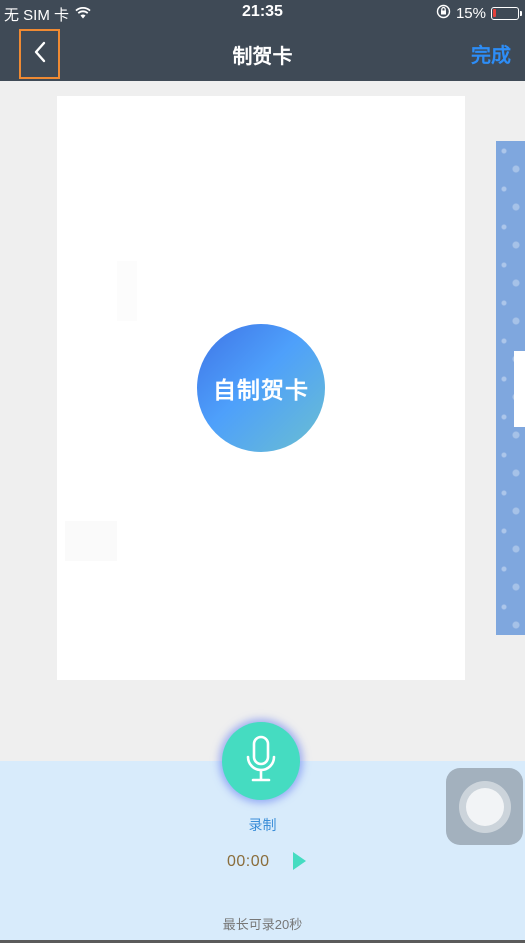 The width and height of the screenshot is (525, 943). What do you see at coordinates (443, 13) in the screenshot?
I see `rotation-lock-icon` at bounding box center [443, 13].